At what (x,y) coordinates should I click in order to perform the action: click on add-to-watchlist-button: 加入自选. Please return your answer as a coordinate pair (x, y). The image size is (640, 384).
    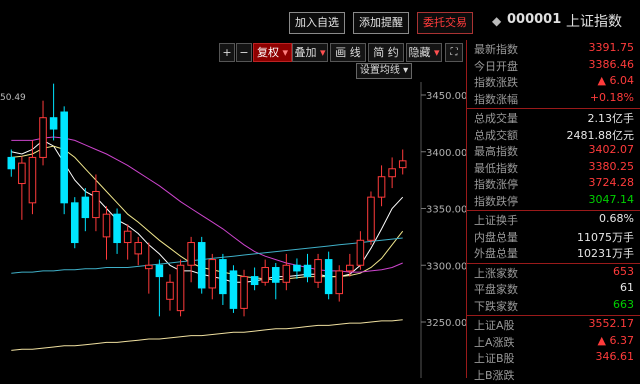
    Looking at the image, I should click on (317, 23).